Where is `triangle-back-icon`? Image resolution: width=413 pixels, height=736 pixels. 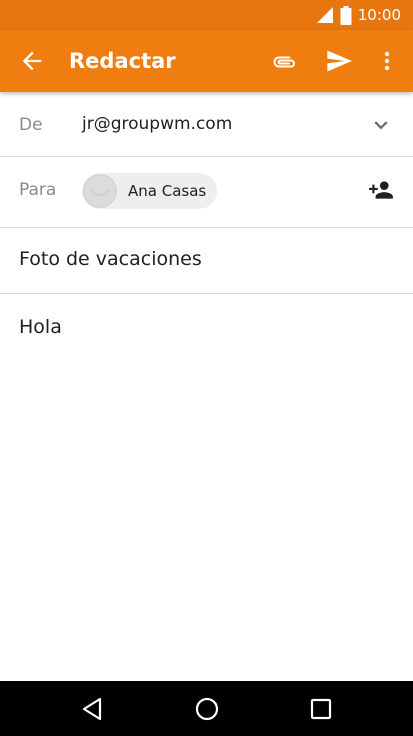
triangle-back-icon is located at coordinates (92, 709).